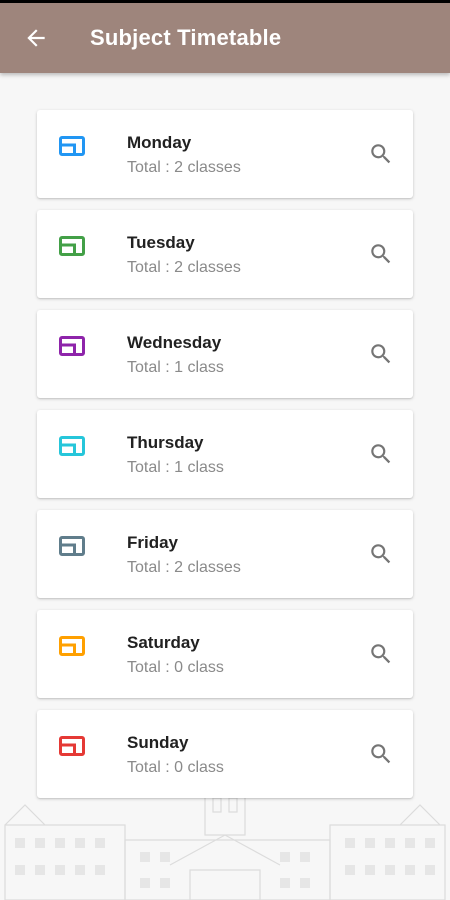 The height and width of the screenshot is (900, 450). Describe the element at coordinates (161, 242) in the screenshot. I see `day-name: Tuesday` at that location.